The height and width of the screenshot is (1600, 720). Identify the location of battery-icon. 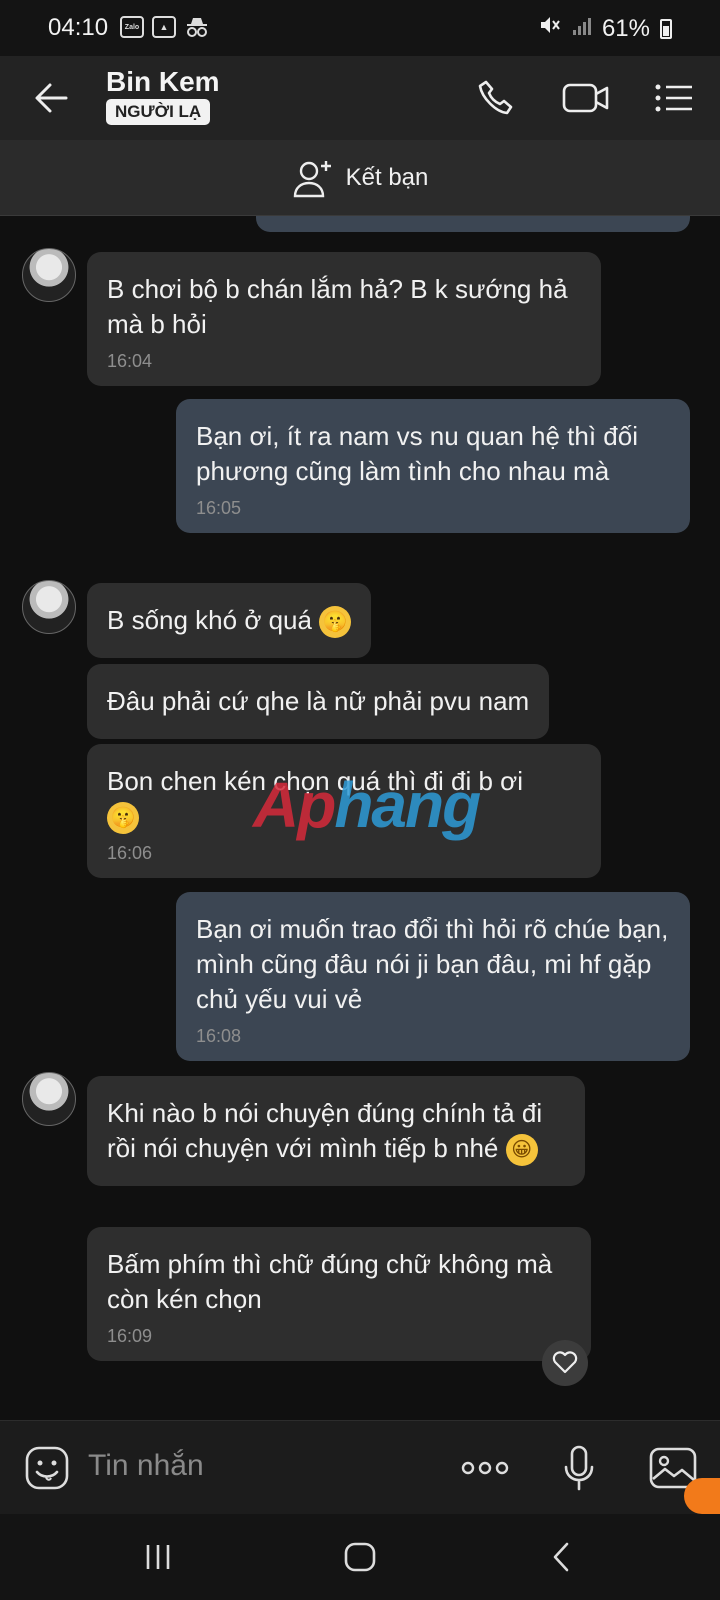
(666, 28).